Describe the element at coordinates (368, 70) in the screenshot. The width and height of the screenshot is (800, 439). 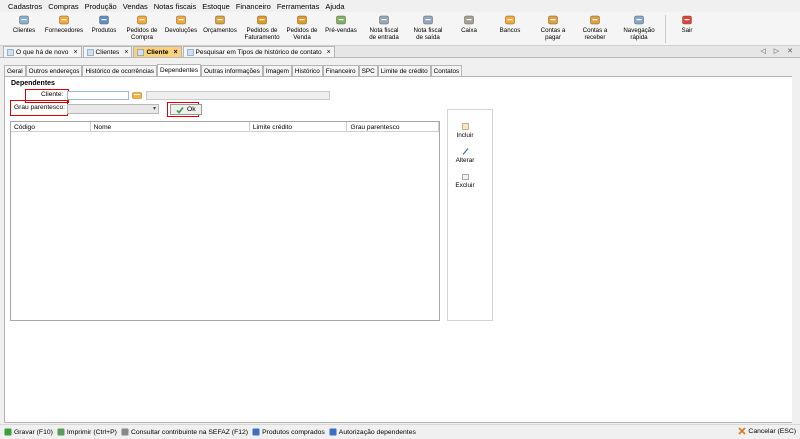
I see `sub-tab: SPC` at that location.